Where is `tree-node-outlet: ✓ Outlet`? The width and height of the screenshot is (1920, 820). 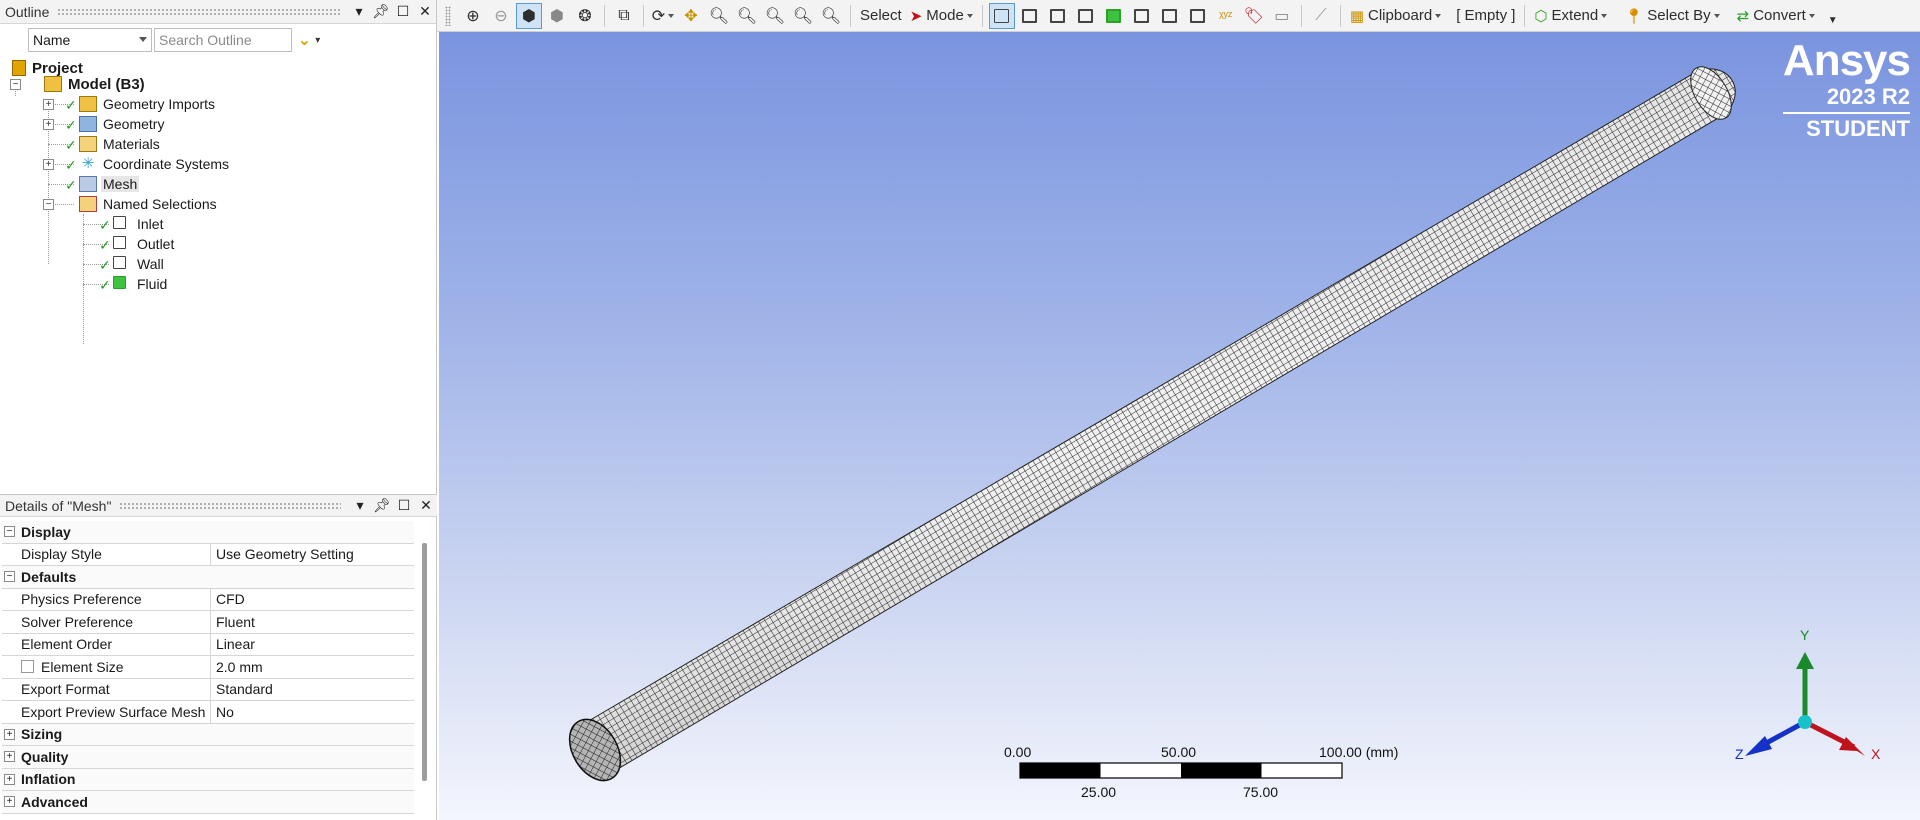 tree-node-outlet: ✓ Outlet is located at coordinates (137, 244).